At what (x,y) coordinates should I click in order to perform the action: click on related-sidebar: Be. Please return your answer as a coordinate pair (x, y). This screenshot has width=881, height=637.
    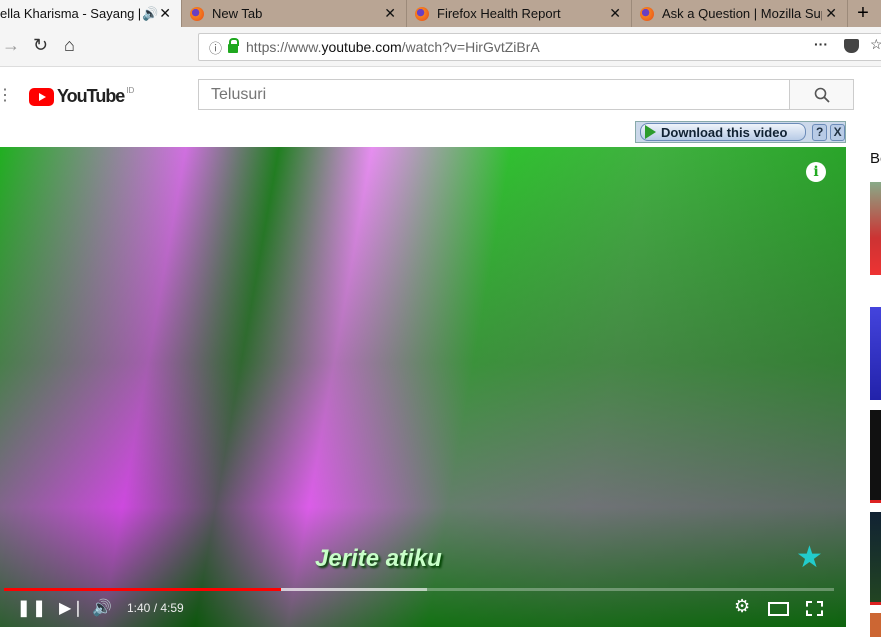
    Looking at the image, I should click on (863, 392).